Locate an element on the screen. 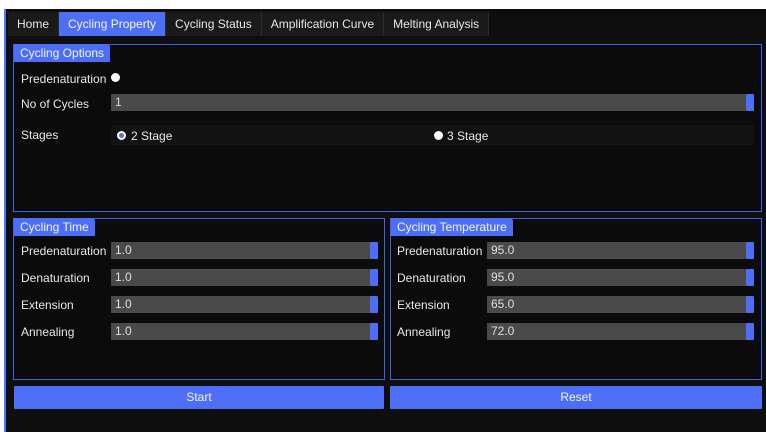 Image resolution: width=766 pixels, height=432 pixels. time-denaturation-spin-handle is located at coordinates (374, 277).